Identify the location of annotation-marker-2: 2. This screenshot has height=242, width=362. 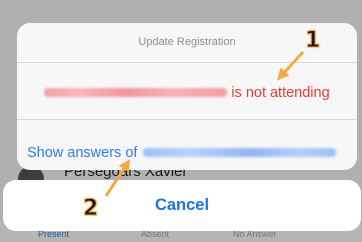
(90, 209).